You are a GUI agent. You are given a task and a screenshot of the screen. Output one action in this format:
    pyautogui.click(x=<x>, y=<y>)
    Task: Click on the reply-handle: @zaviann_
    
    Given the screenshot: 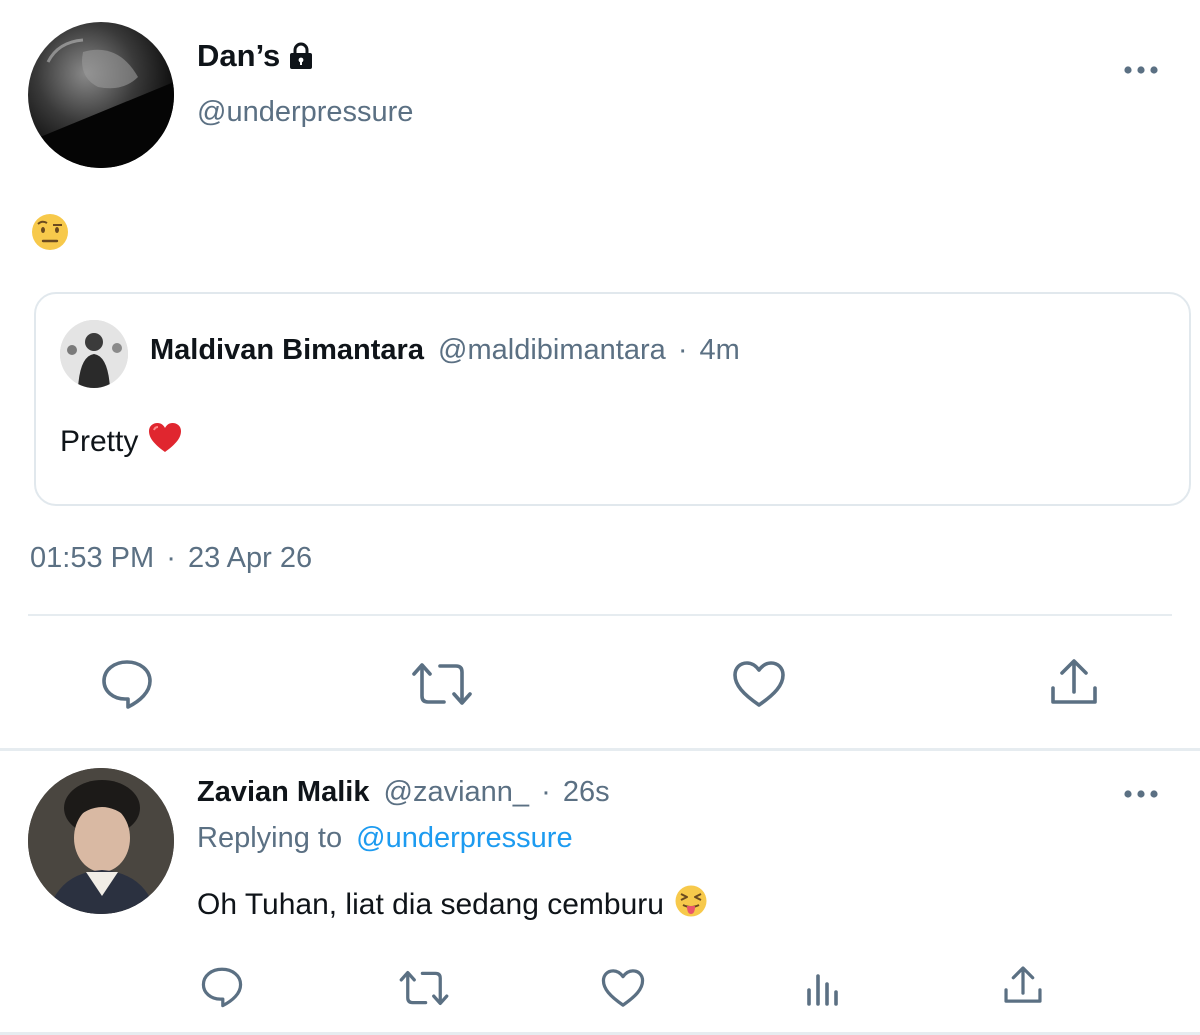 What is the action you would take?
    pyautogui.click(x=457, y=792)
    